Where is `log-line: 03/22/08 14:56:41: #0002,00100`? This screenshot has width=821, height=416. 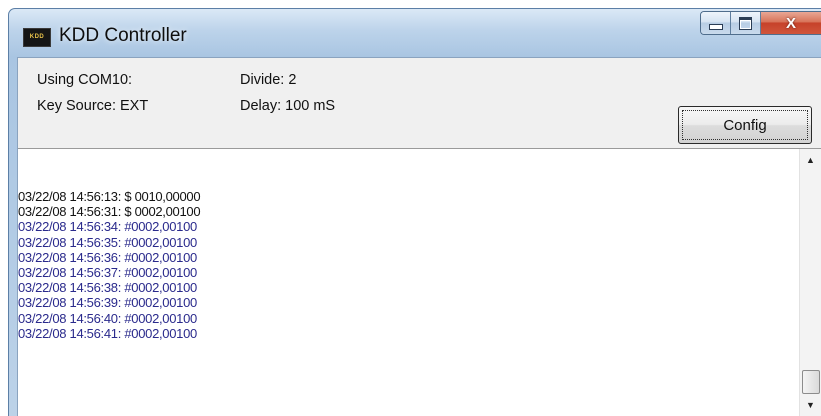
log-line: 03/22/08 14:56:41: #0002,00100 is located at coordinates (107, 333).